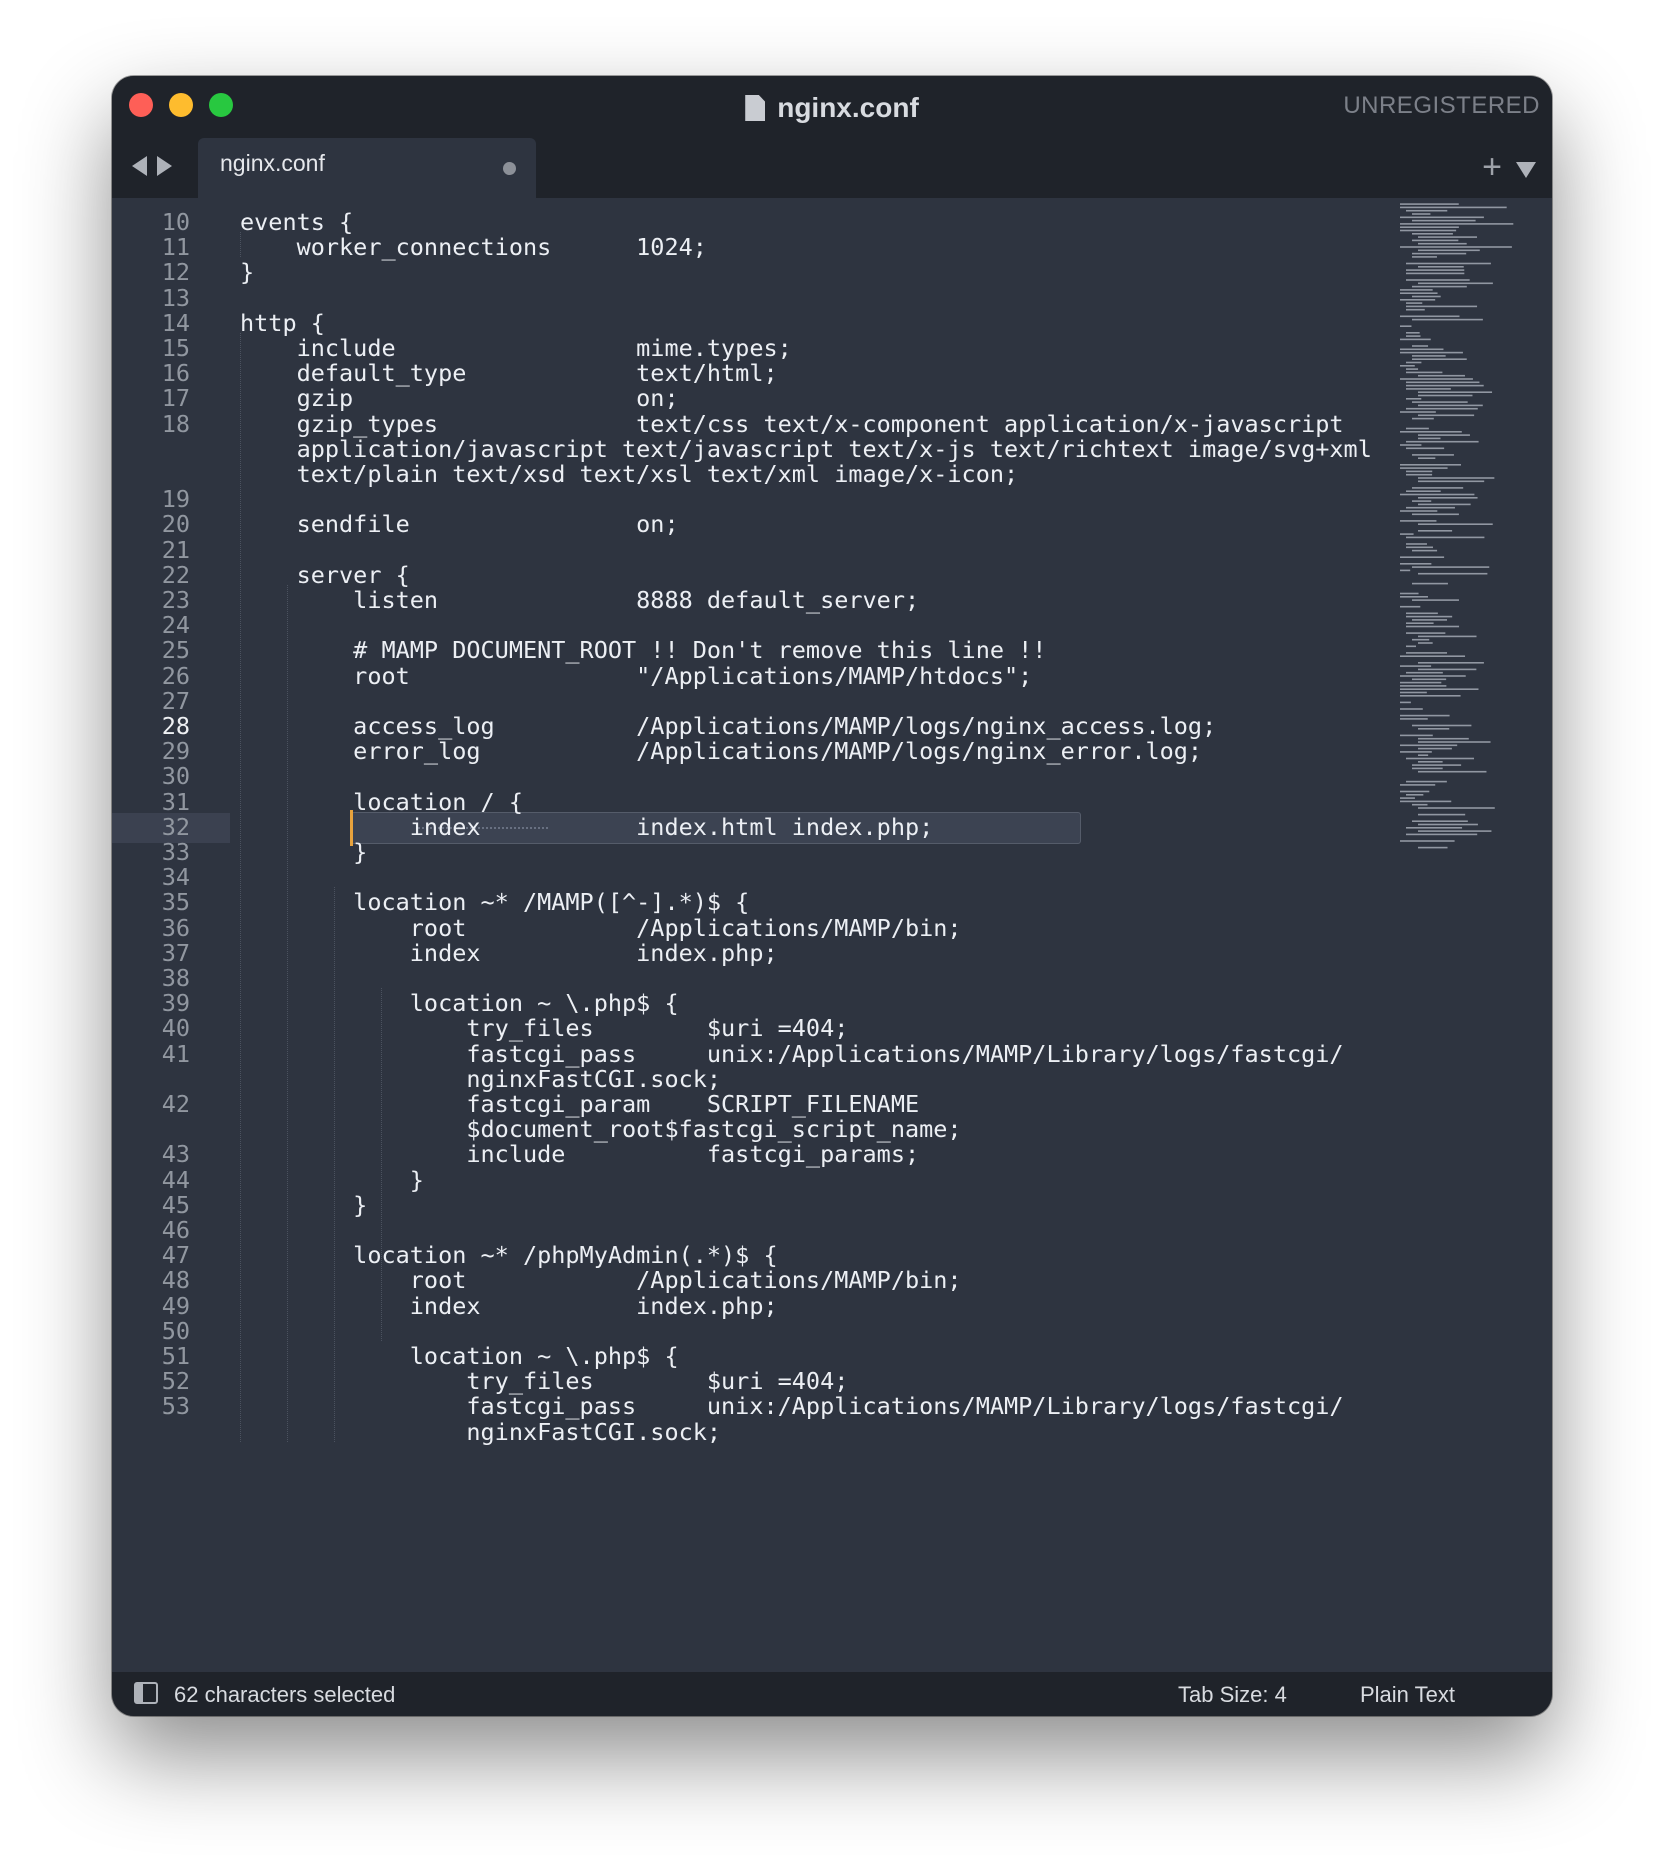  I want to click on tab-size-button: Tab Size: 4, so click(1232, 1695).